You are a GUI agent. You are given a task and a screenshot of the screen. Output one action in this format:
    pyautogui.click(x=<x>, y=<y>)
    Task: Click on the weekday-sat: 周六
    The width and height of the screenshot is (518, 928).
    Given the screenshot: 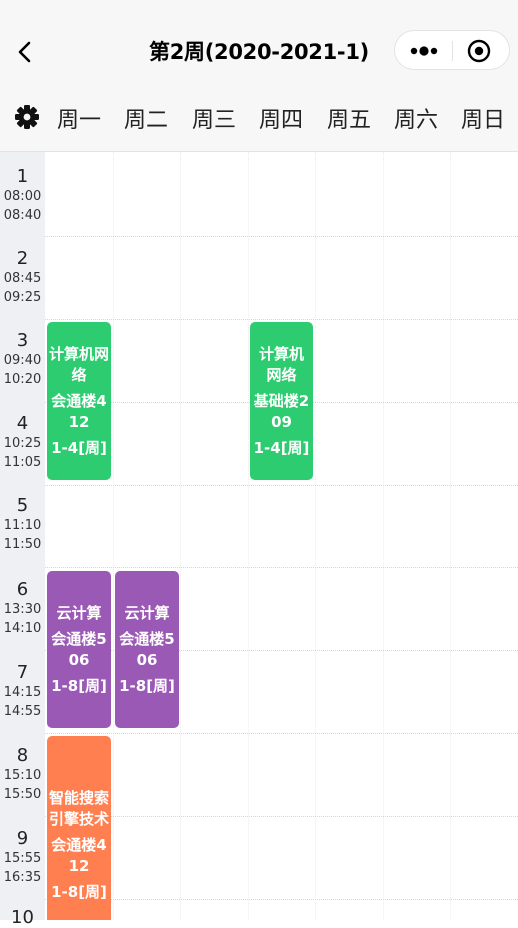 What is the action you would take?
    pyautogui.click(x=415, y=120)
    